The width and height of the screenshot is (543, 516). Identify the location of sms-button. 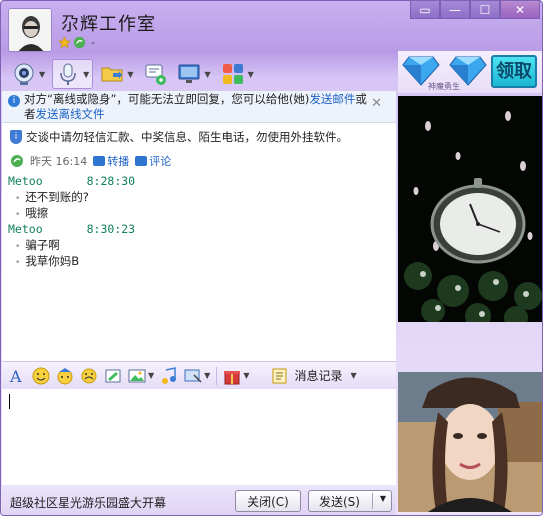
(155, 74).